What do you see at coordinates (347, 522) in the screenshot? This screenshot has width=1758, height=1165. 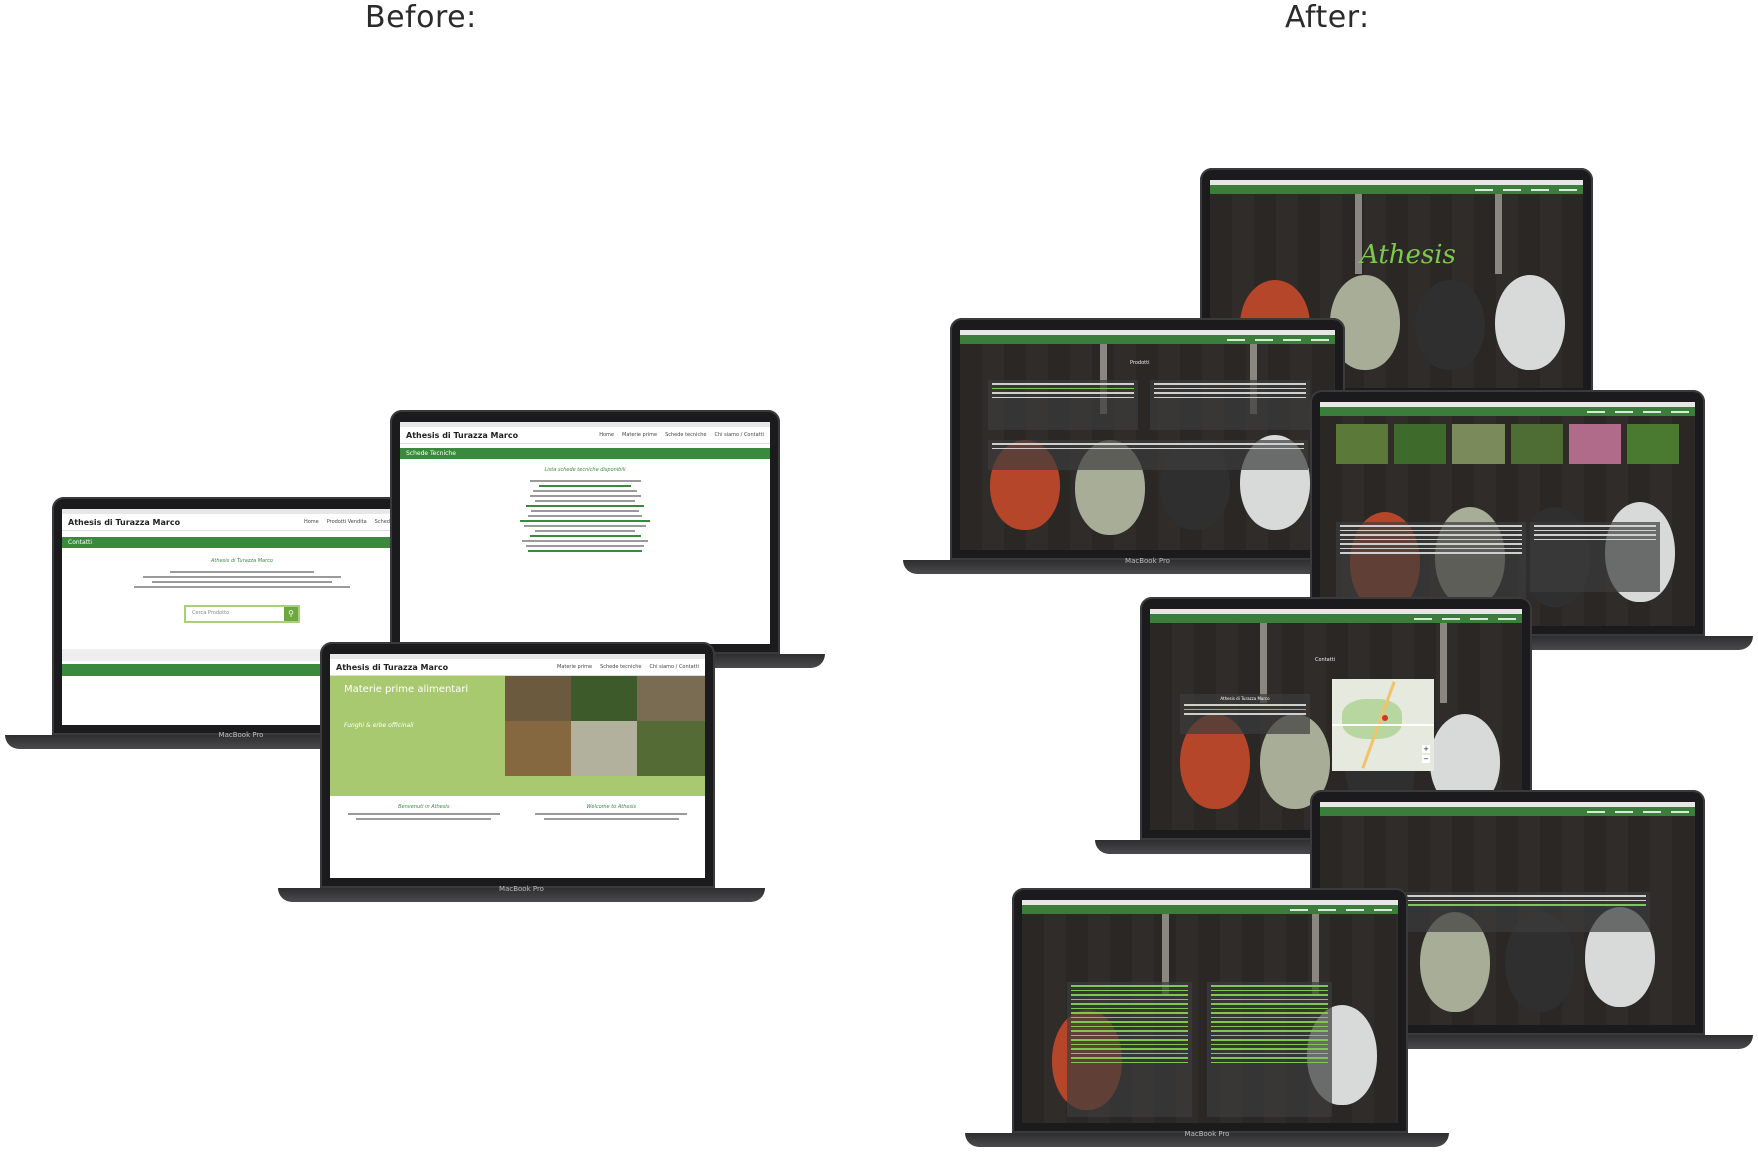 I see `nav-prodotti: Prodotti Vendita` at bounding box center [347, 522].